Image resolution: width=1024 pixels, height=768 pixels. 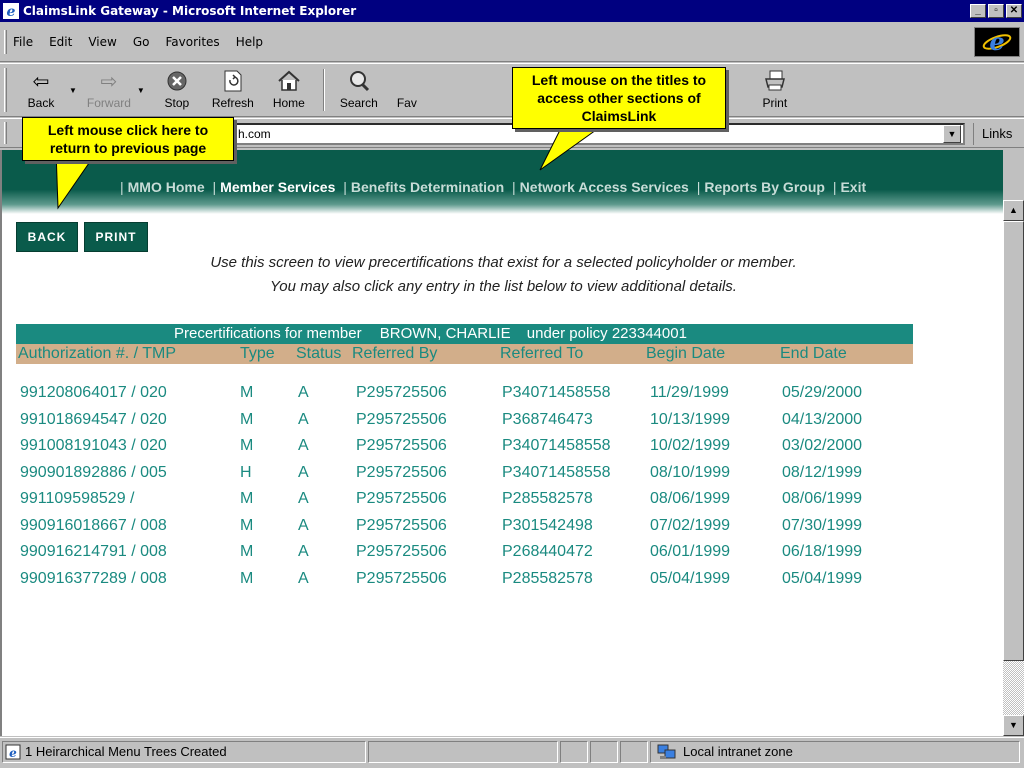 I want to click on row-end-date: 05/29/2000, so click(x=822, y=392).